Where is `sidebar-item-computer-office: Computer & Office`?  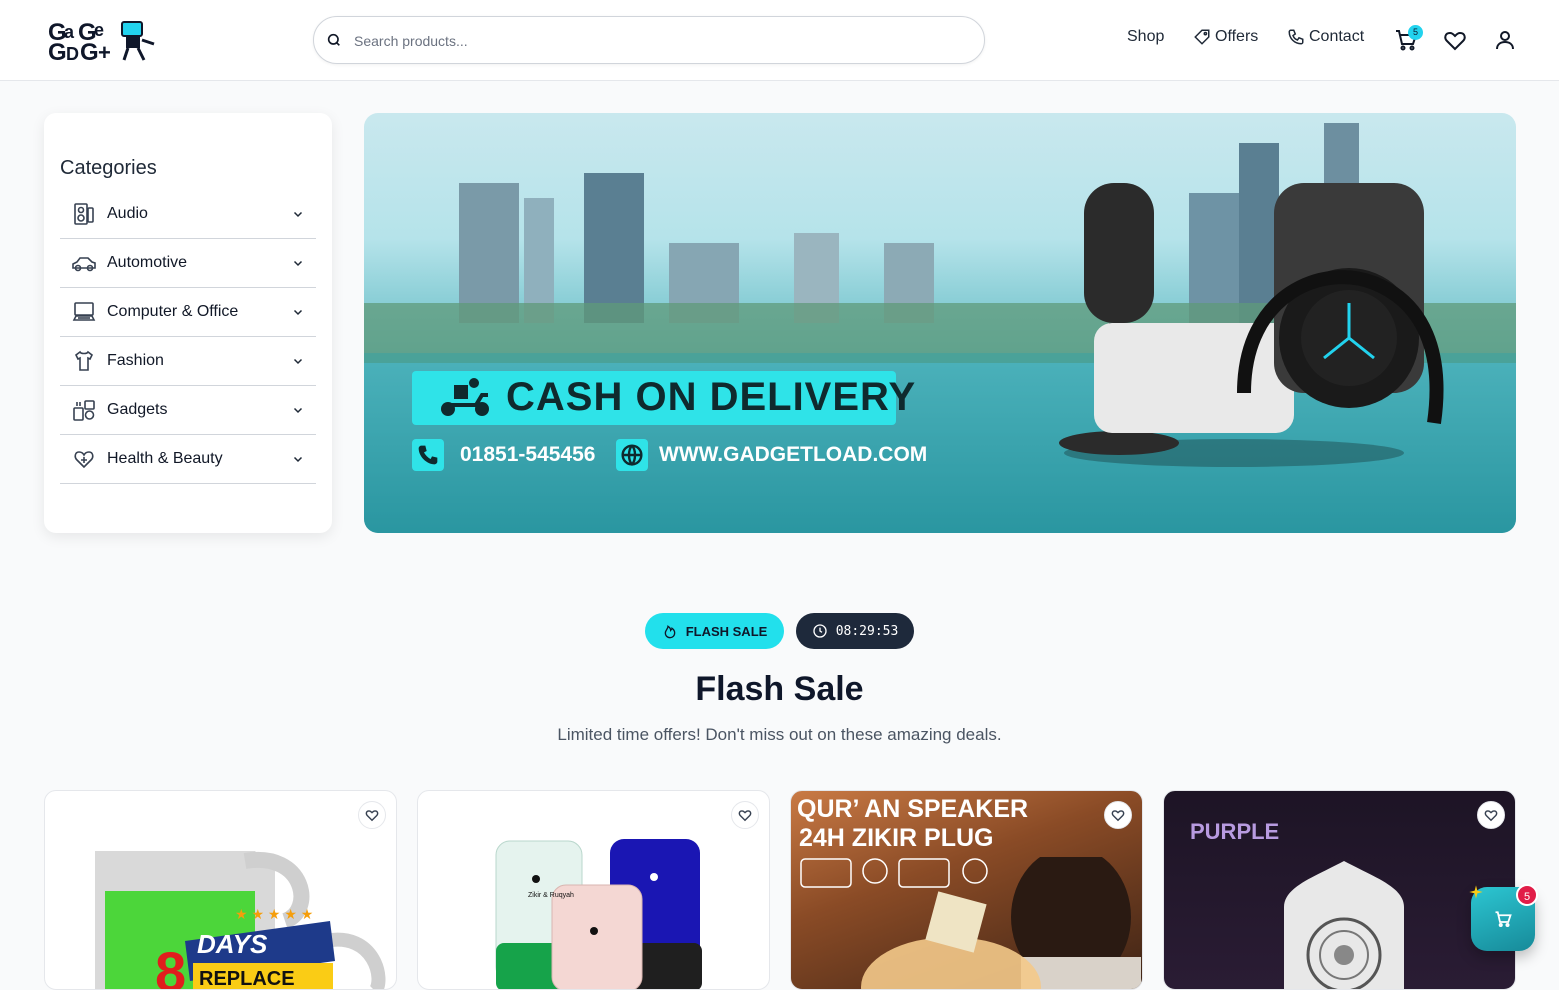
sidebar-item-computer-office: Computer & Office is located at coordinates (188, 312).